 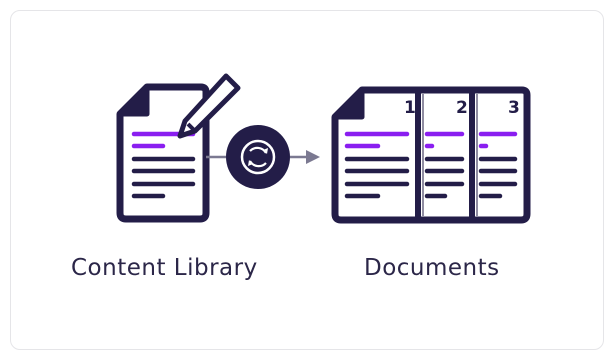 I want to click on connector-arrow-right, so click(x=305, y=157).